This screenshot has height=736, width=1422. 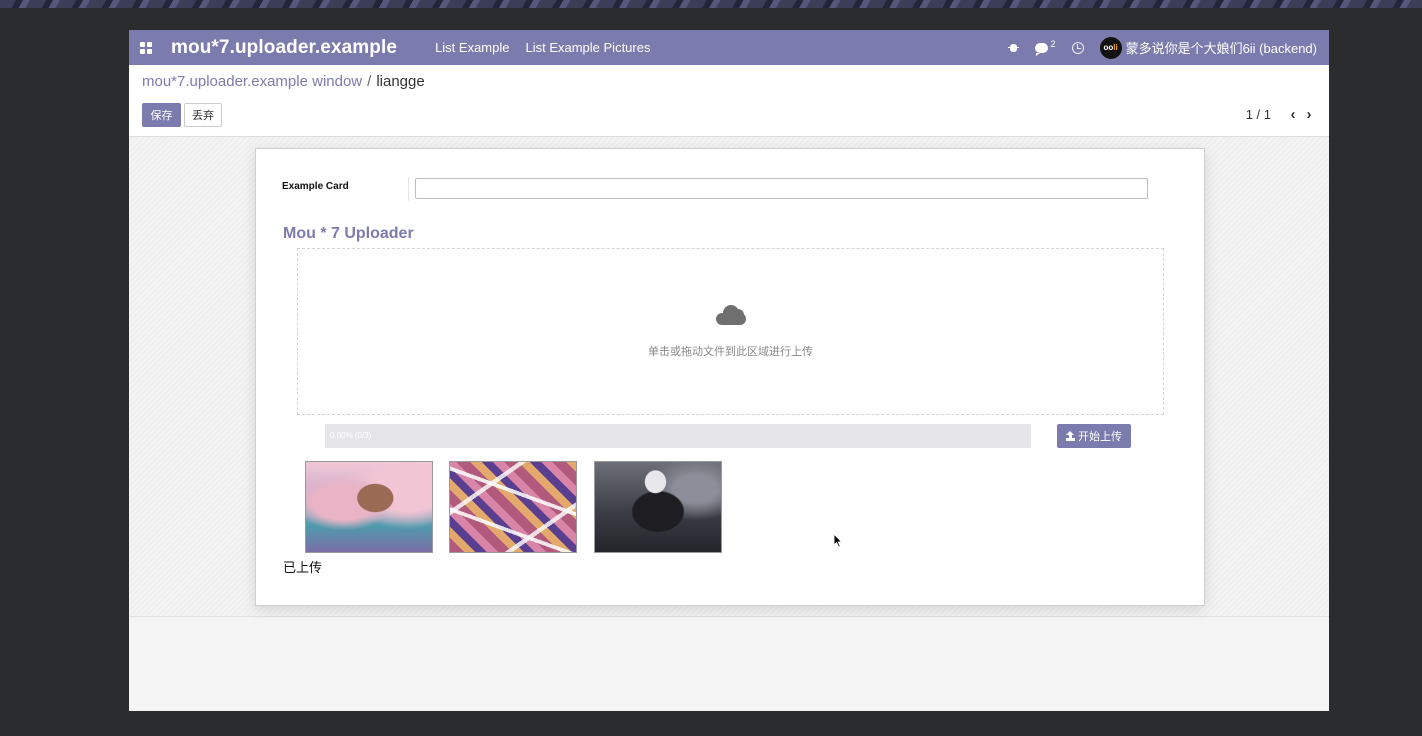 I want to click on bug-icon, so click(x=1013, y=47).